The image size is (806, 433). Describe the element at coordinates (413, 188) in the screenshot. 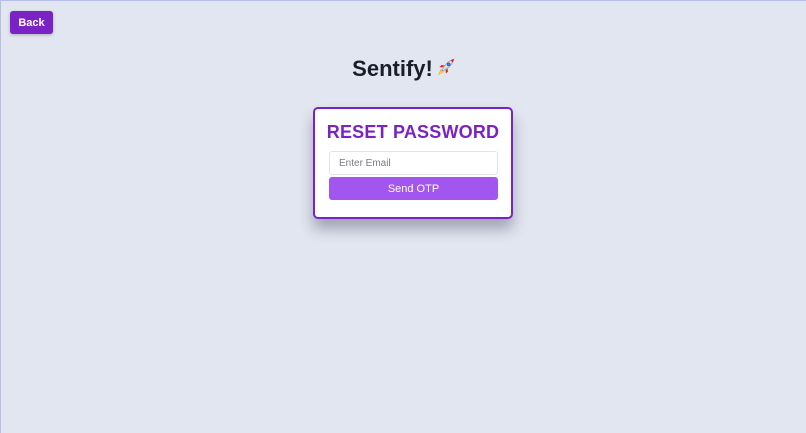

I see `send-otp-button: Send OTP` at that location.